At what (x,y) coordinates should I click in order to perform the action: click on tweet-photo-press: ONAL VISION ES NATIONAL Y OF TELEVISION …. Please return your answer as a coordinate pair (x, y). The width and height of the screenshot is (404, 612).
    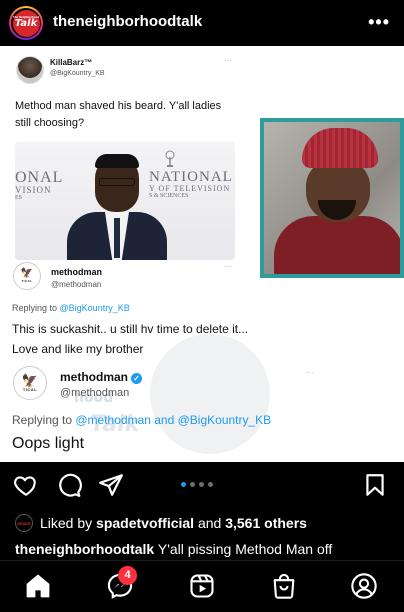
    Looking at the image, I should click on (125, 201).